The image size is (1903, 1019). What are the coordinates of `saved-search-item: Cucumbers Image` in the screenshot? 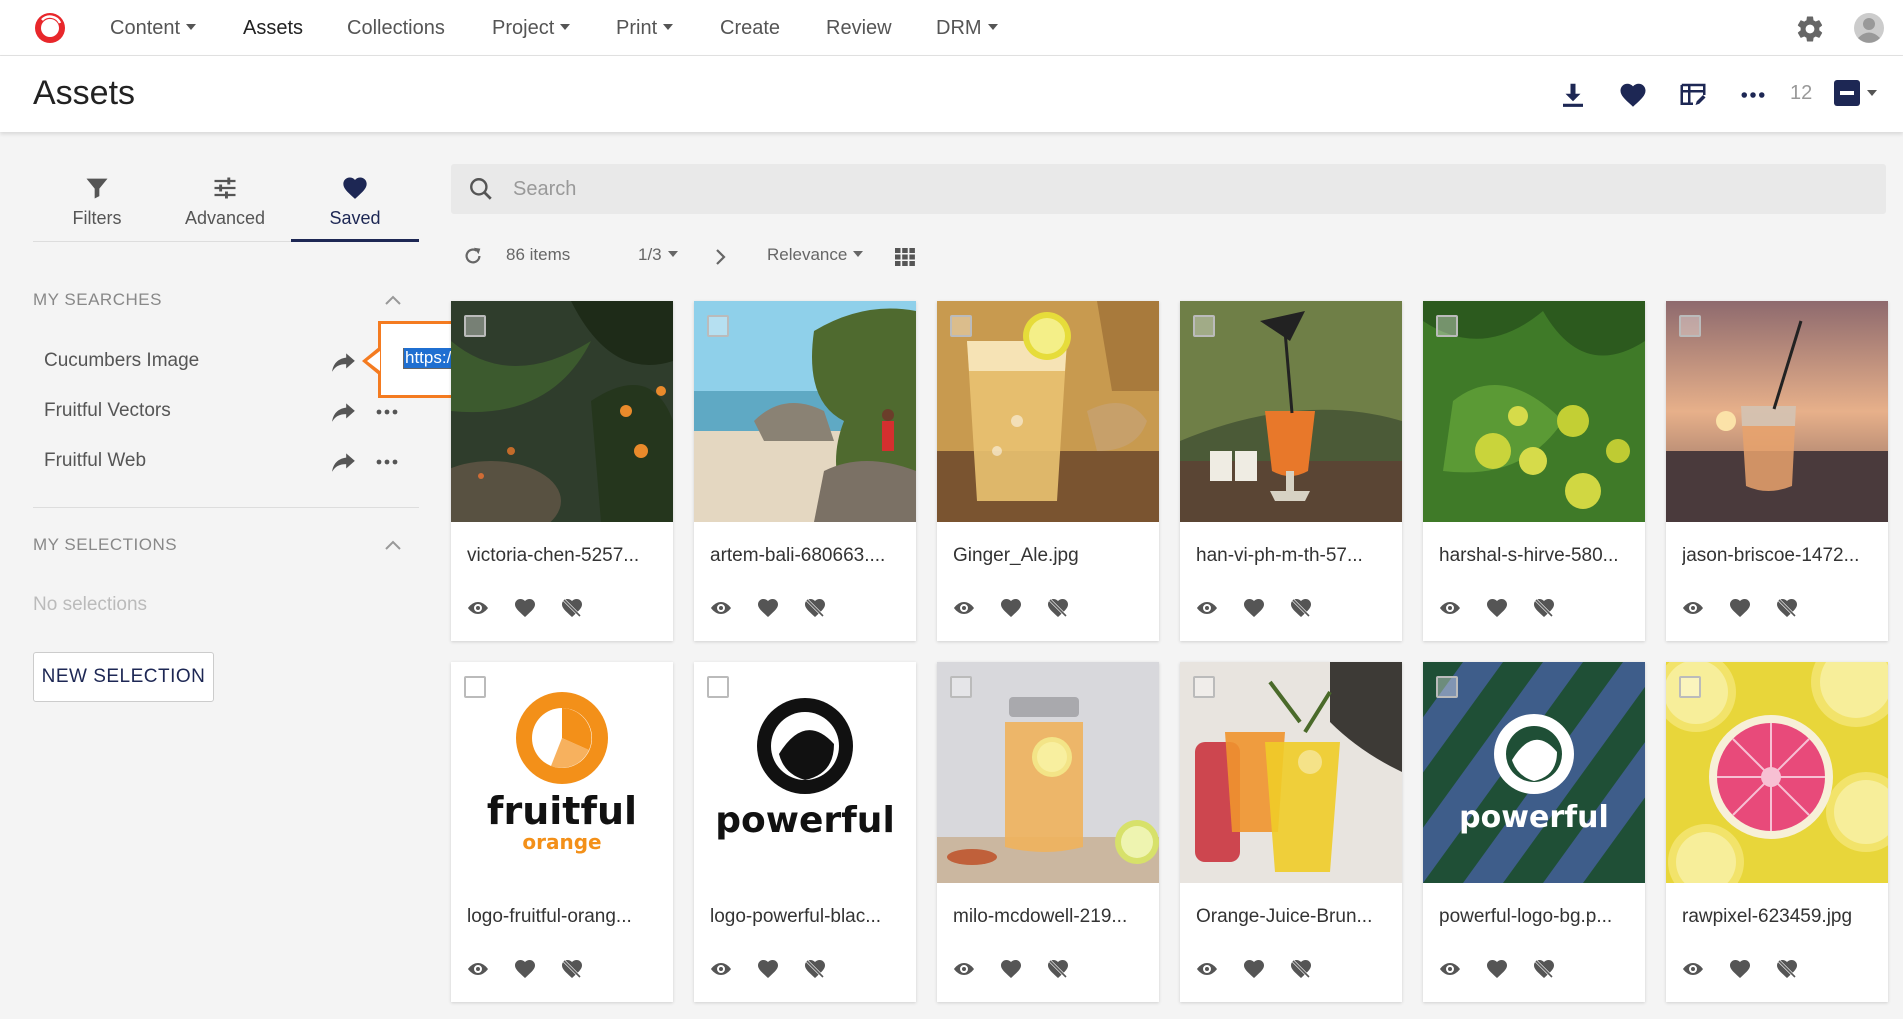 It's located at (121, 361).